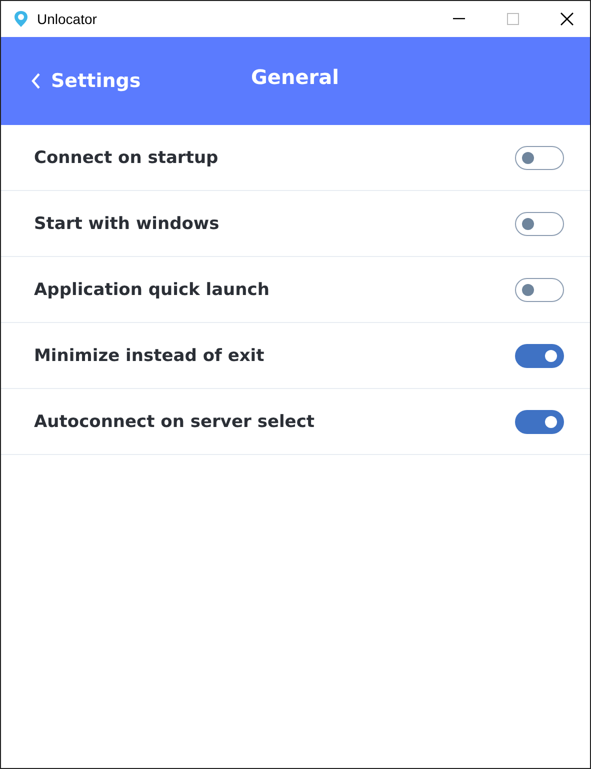 Image resolution: width=591 pixels, height=769 pixels. I want to click on app-logo-icon, so click(21, 19).